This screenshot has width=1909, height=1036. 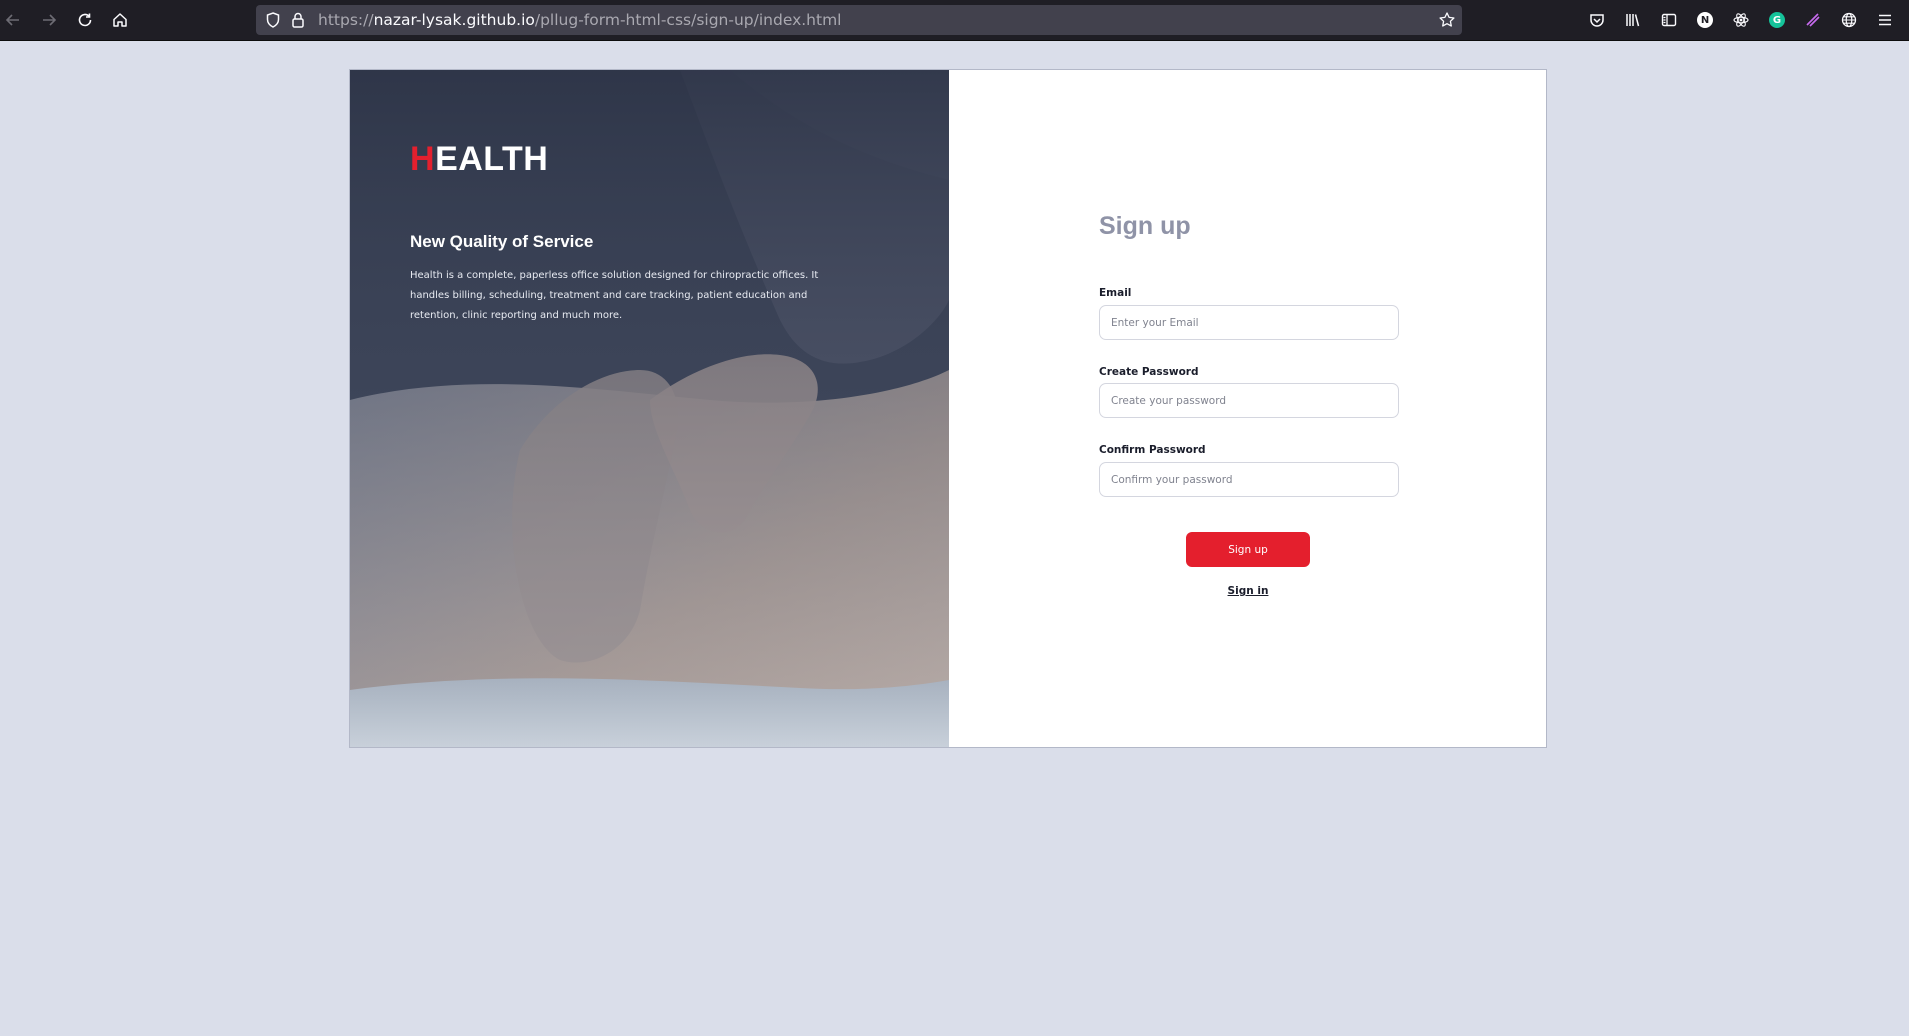 I want to click on url-scheme: https://, so click(x=346, y=20).